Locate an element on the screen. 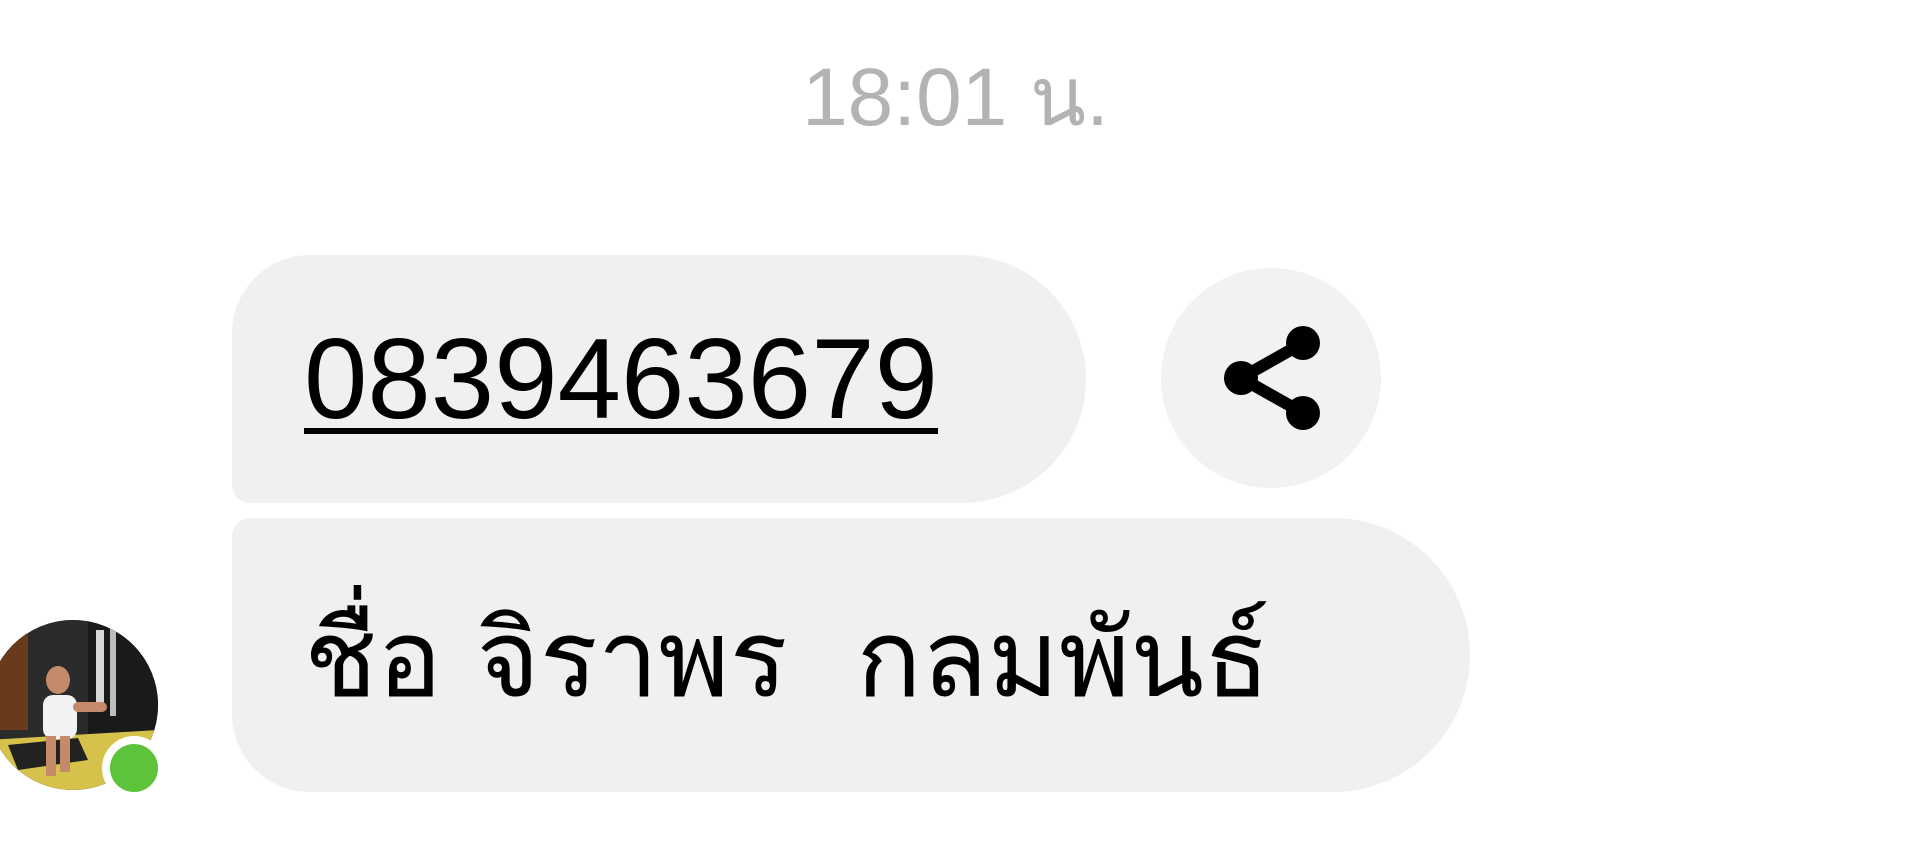 The height and width of the screenshot is (857, 1911). message-timestamp: 18:01 น. is located at coordinates (955, 97).